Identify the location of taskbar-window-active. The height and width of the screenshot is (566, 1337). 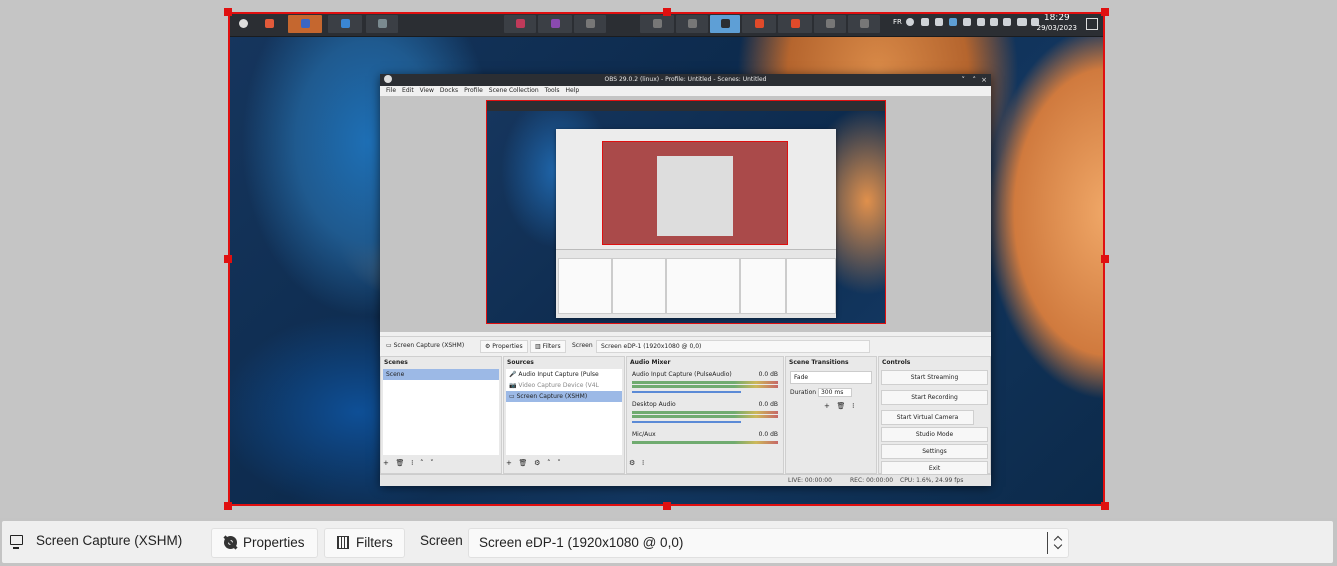
(725, 24).